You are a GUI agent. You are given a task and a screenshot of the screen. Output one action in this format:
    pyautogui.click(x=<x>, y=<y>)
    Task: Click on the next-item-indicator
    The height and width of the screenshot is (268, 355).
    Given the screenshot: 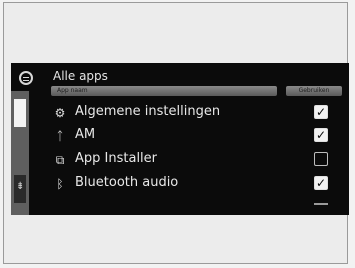 What is the action you would take?
    pyautogui.click(x=321, y=204)
    